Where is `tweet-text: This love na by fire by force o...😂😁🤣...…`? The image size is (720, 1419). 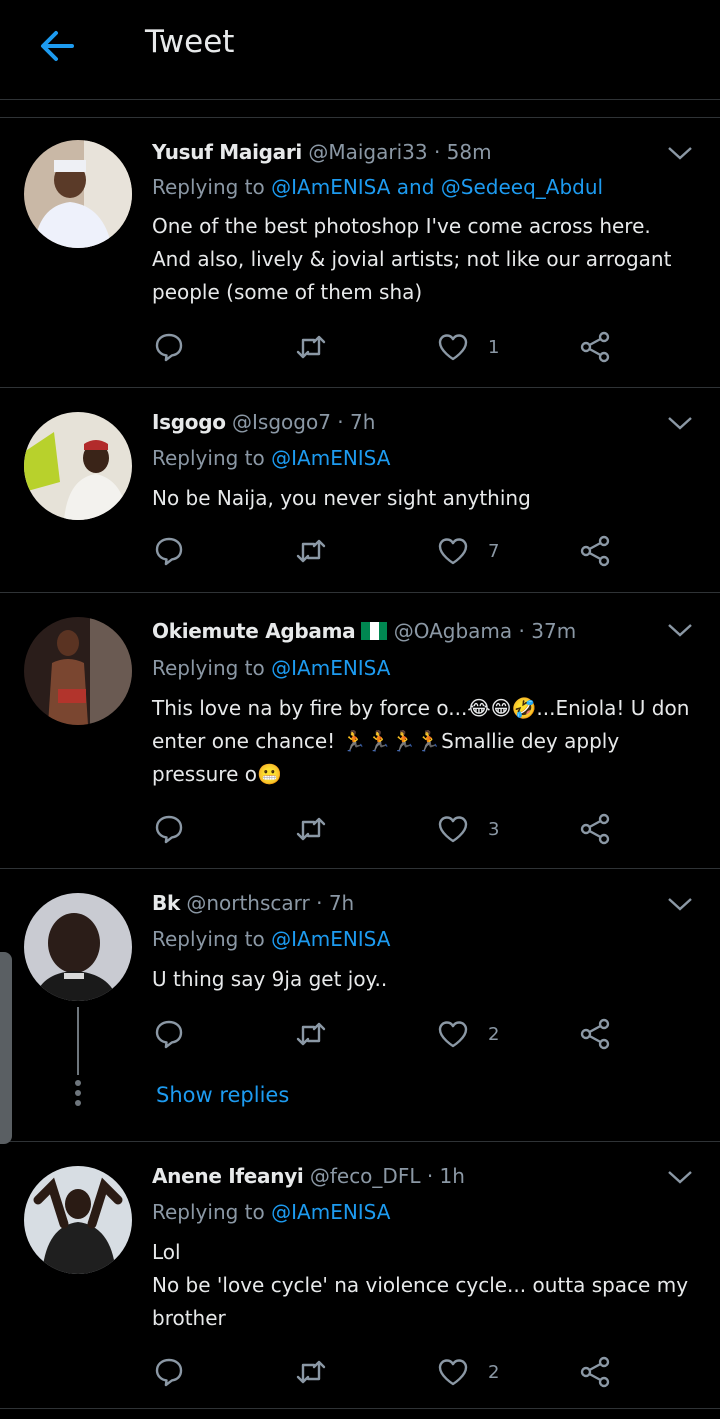 tweet-text: This love na by fire by force o...😂😁🤣...… is located at coordinates (421, 741).